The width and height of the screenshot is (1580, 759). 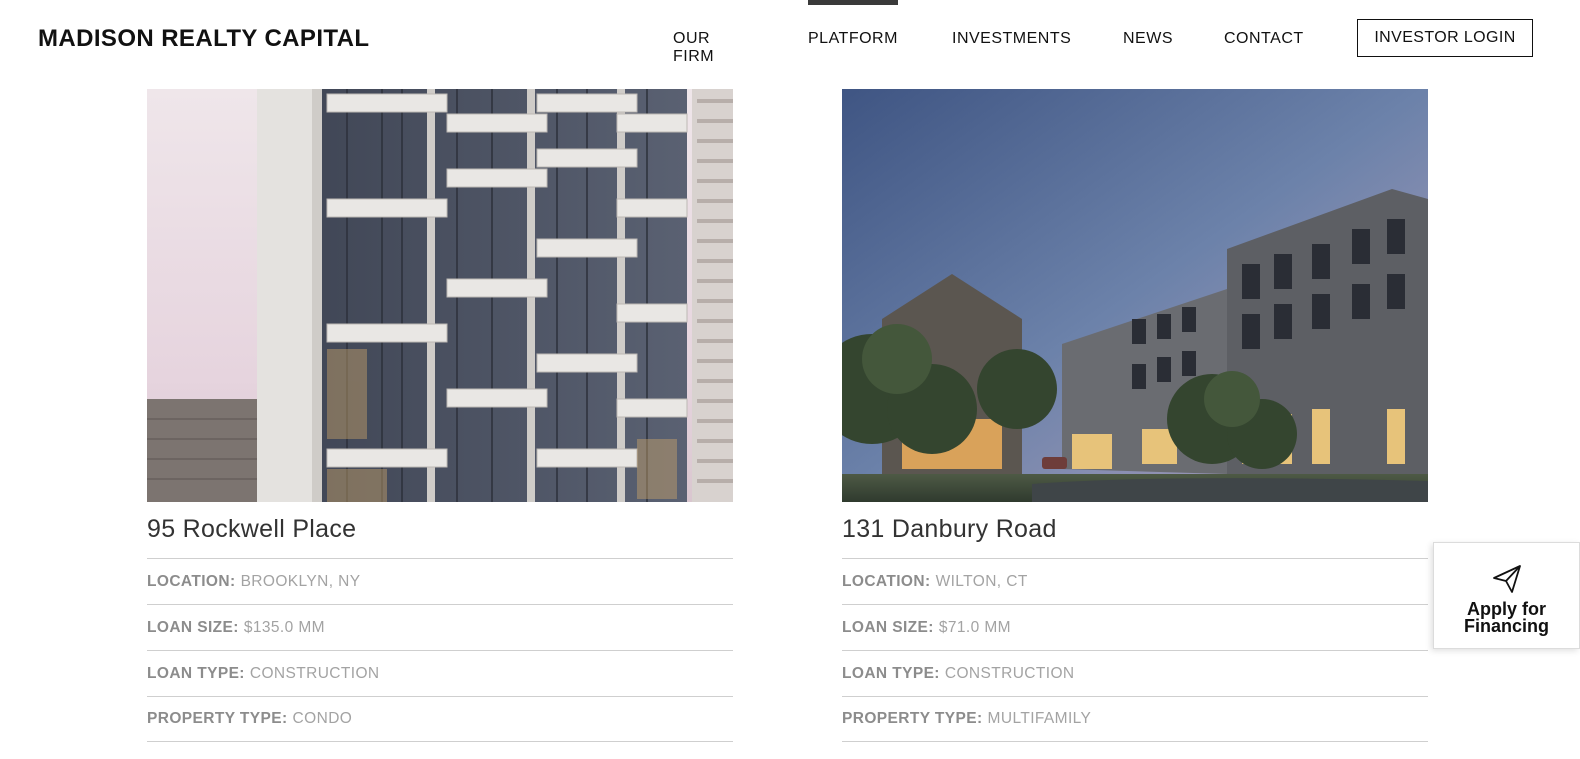 I want to click on apply-label-line2: Financing, so click(x=1506, y=626).